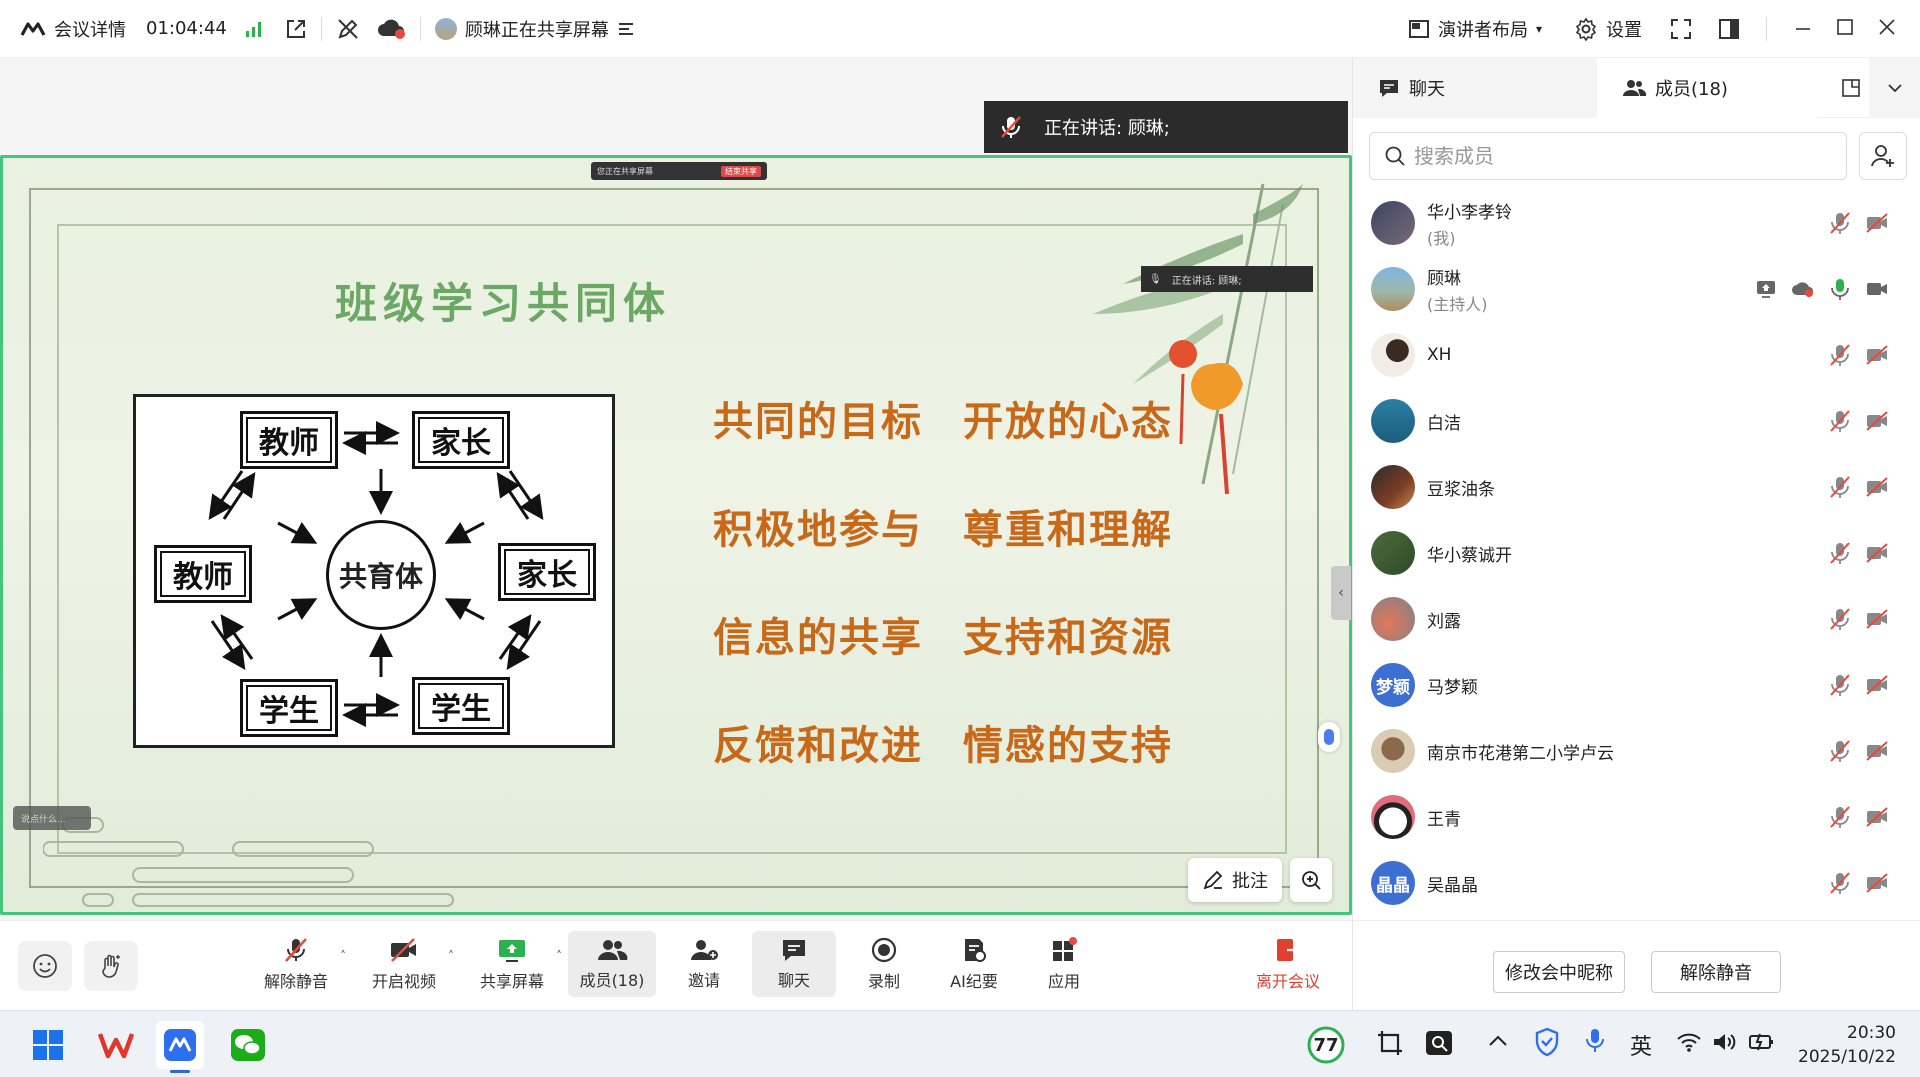  Describe the element at coordinates (248, 1045) in the screenshot. I see `wechat-app` at that location.